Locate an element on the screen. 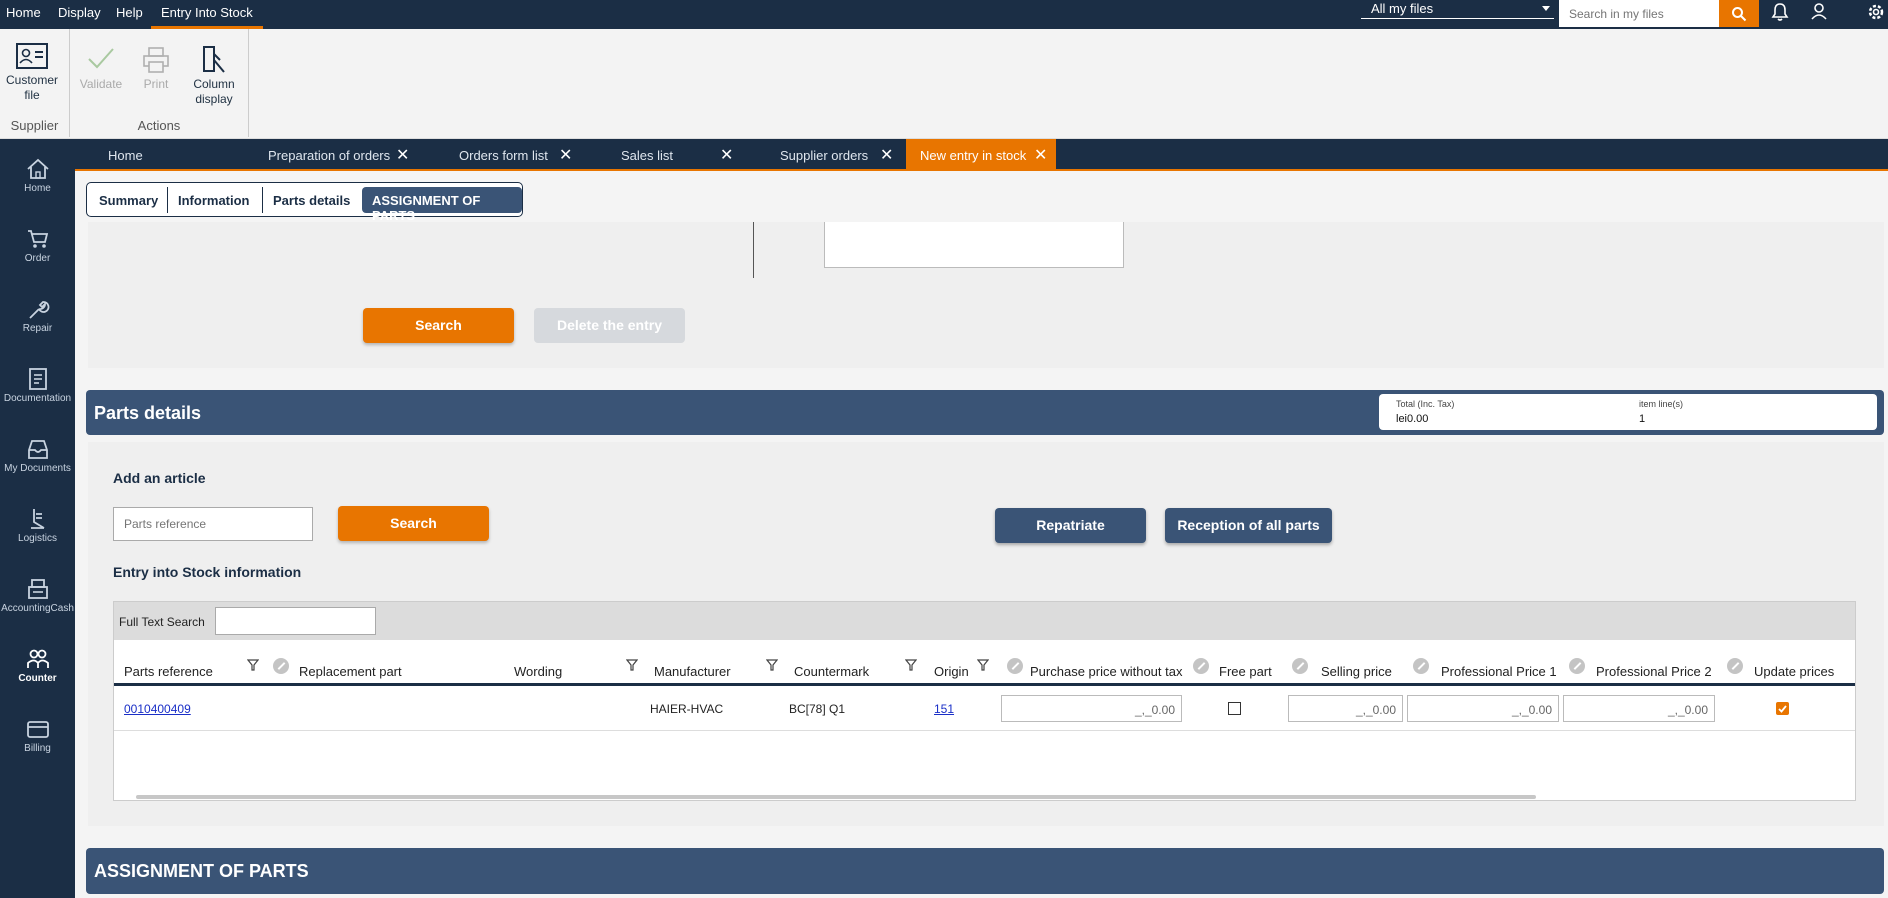  tab-label: Sales list is located at coordinates (647, 155).